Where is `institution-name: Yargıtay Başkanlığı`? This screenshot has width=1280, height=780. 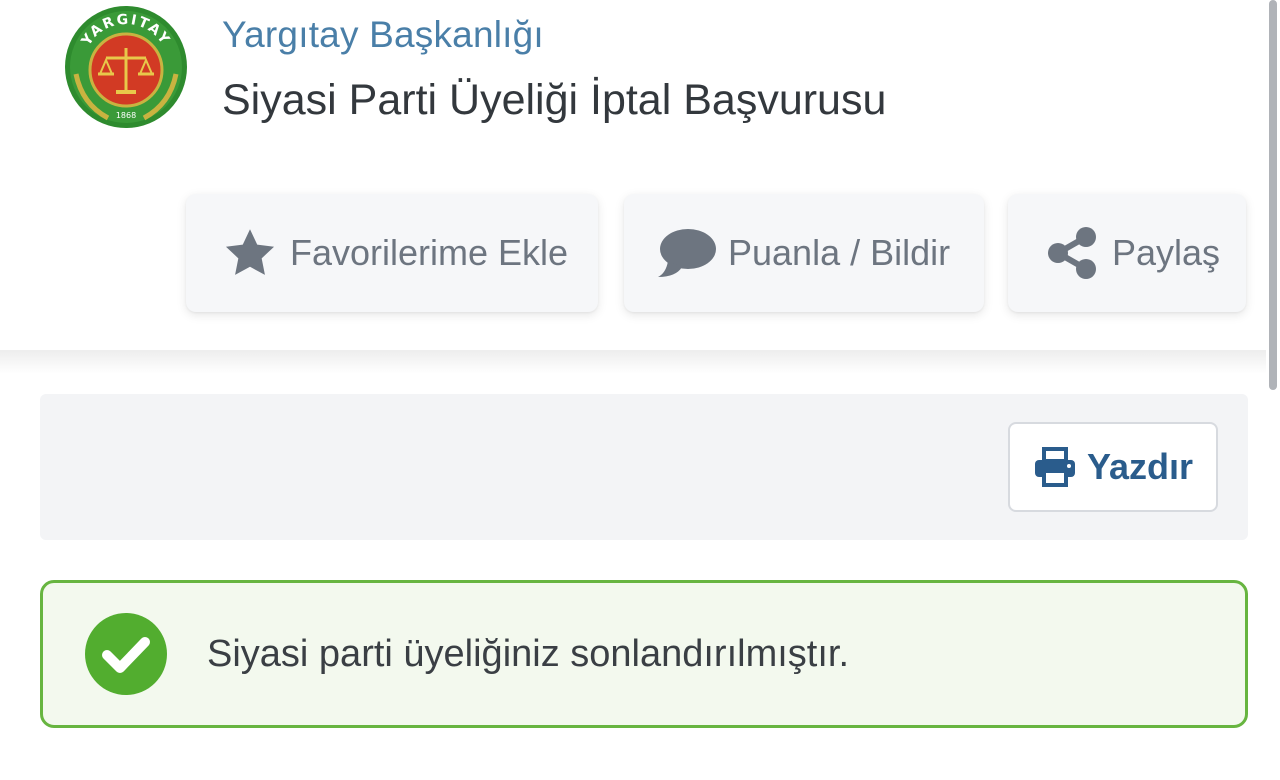 institution-name: Yargıtay Başkanlığı is located at coordinates (383, 35).